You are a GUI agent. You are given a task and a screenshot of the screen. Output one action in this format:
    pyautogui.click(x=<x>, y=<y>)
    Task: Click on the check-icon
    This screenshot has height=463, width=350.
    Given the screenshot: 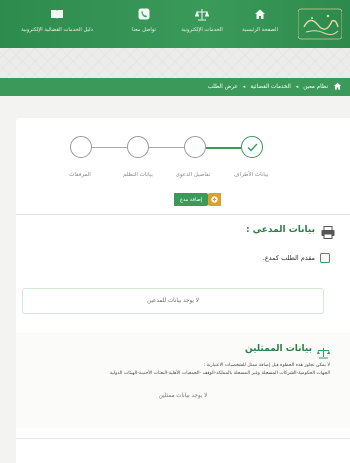 What is the action you would take?
    pyautogui.click(x=252, y=147)
    